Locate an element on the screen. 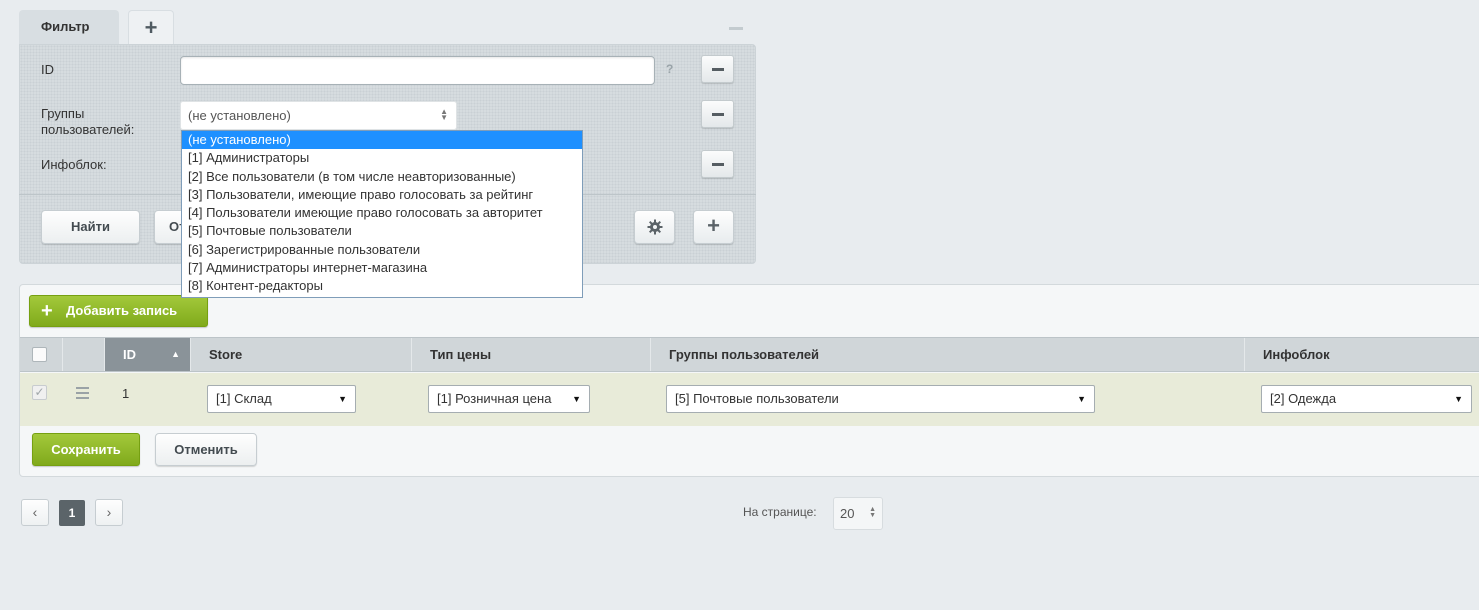 The height and width of the screenshot is (610, 1479). cancel-button: Отменить is located at coordinates (206, 449).